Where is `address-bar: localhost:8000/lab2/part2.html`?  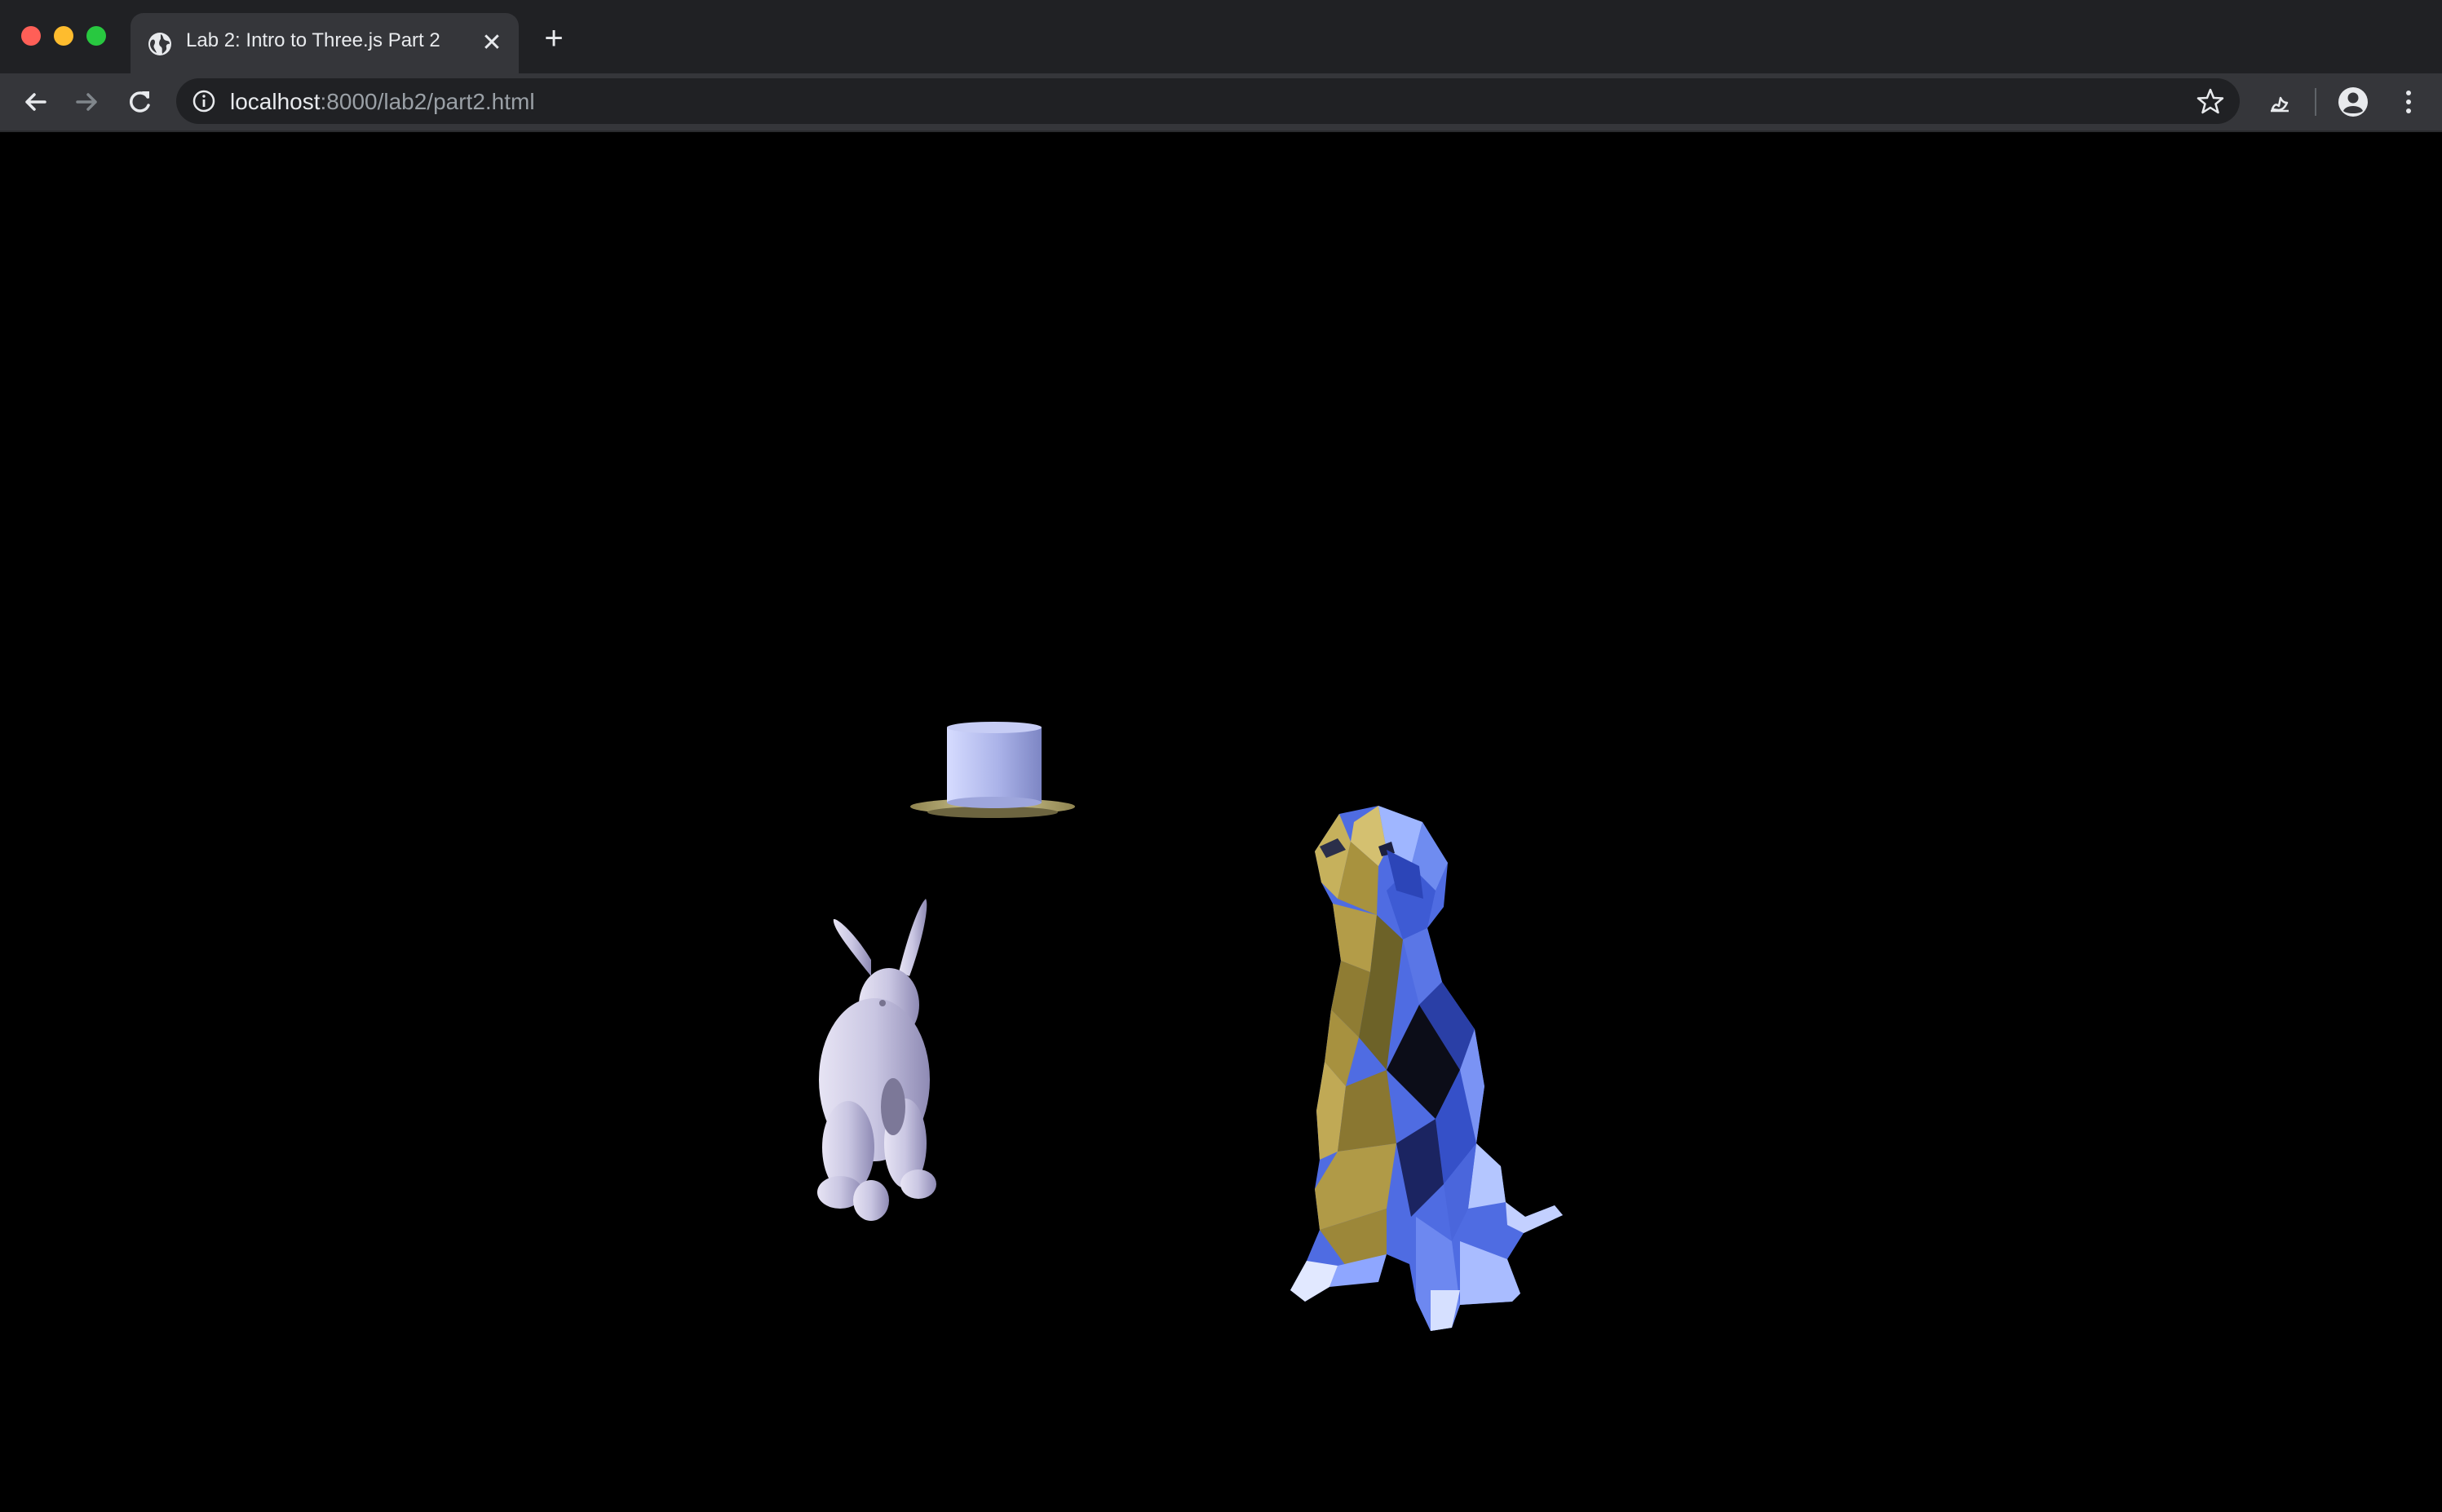 address-bar: localhost:8000/lab2/part2.html is located at coordinates (1208, 101).